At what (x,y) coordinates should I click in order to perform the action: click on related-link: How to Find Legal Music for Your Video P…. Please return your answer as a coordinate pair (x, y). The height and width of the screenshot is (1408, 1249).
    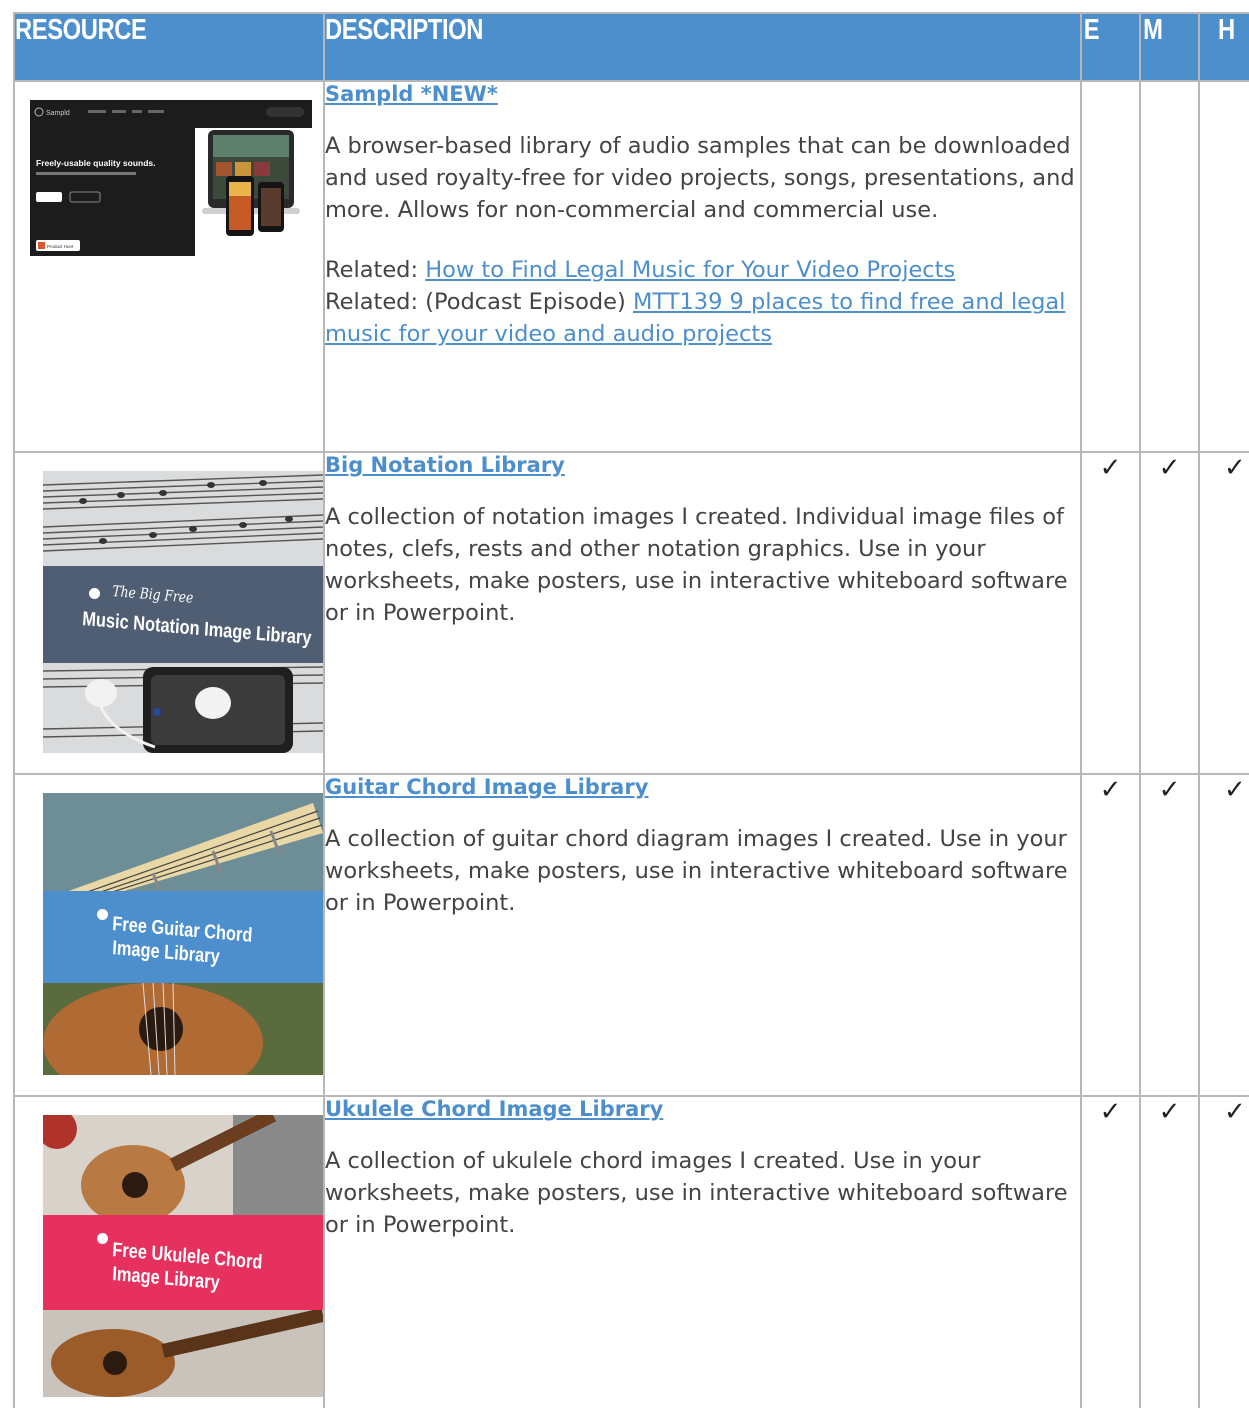
    Looking at the image, I should click on (690, 270).